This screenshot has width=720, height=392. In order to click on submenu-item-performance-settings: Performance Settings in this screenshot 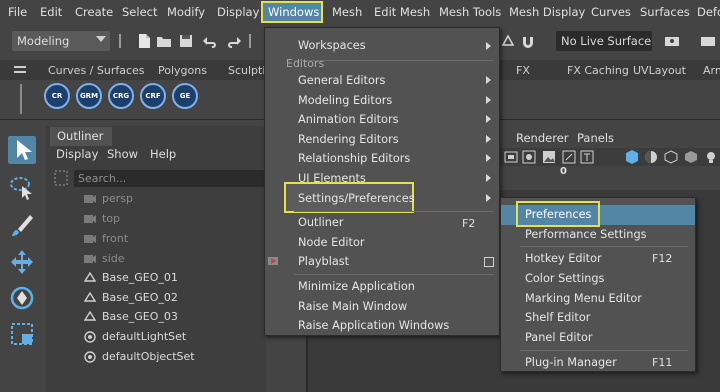, I will do `click(586, 234)`.